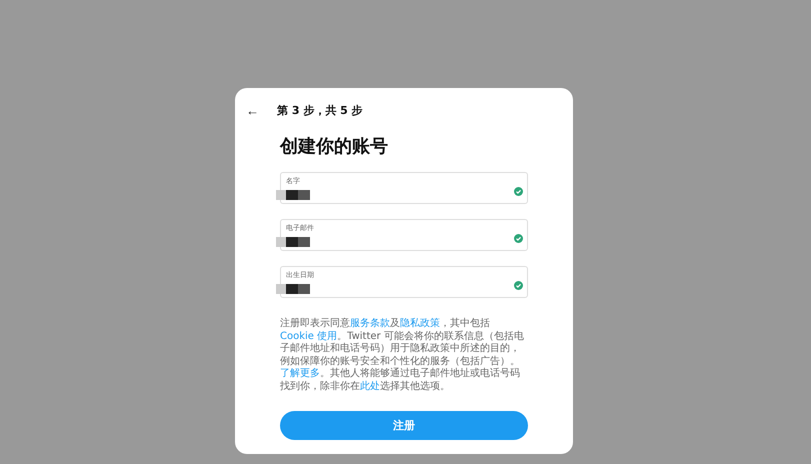 The image size is (811, 464). Describe the element at coordinates (404, 425) in the screenshot. I see `signup-button: 注册` at that location.